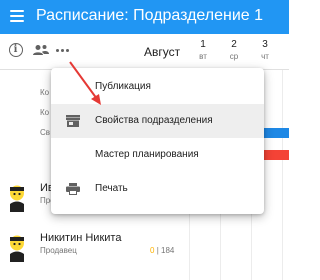  Describe the element at coordinates (152, 250) in the screenshot. I see `stats-zero: 0` at that location.